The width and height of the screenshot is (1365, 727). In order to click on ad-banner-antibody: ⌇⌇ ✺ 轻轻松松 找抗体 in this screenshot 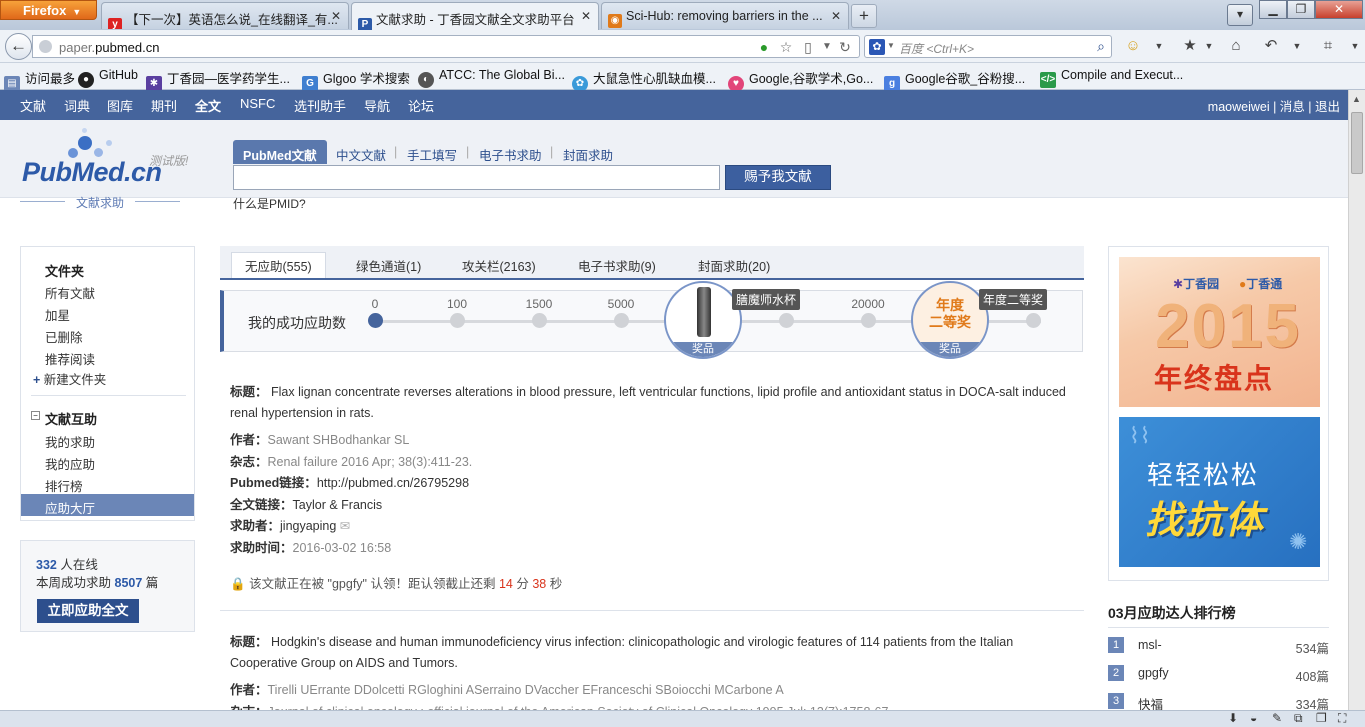, I will do `click(1219, 492)`.